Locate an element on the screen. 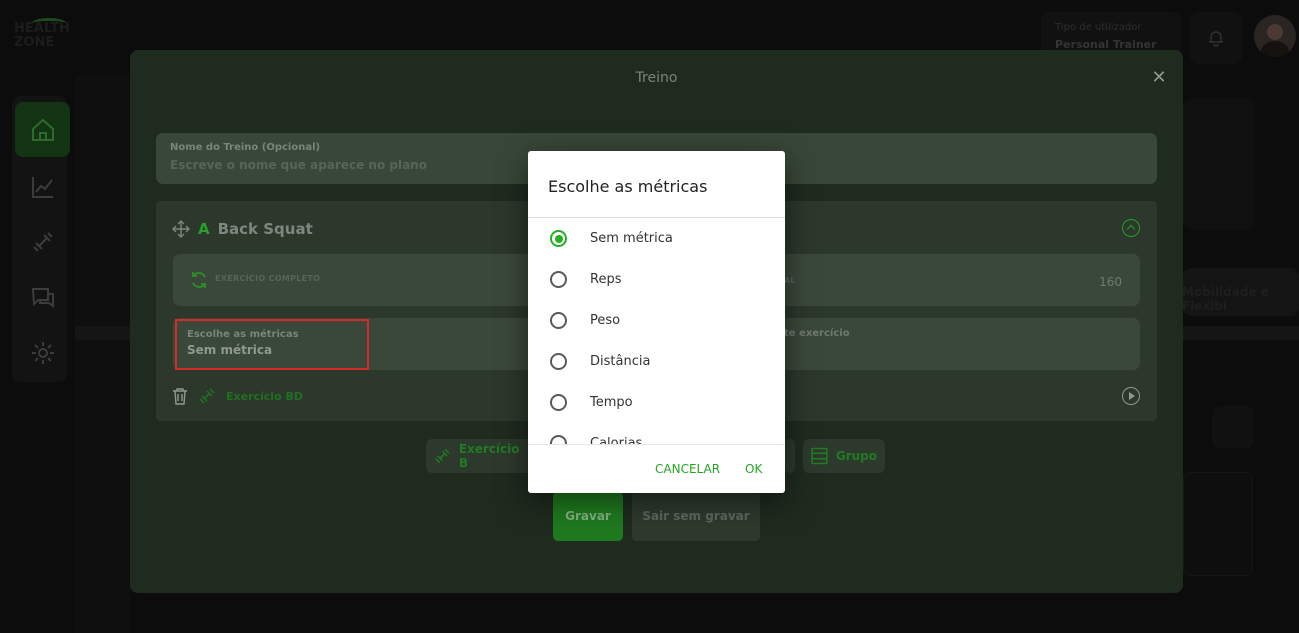  save-button: Gravar is located at coordinates (588, 516).